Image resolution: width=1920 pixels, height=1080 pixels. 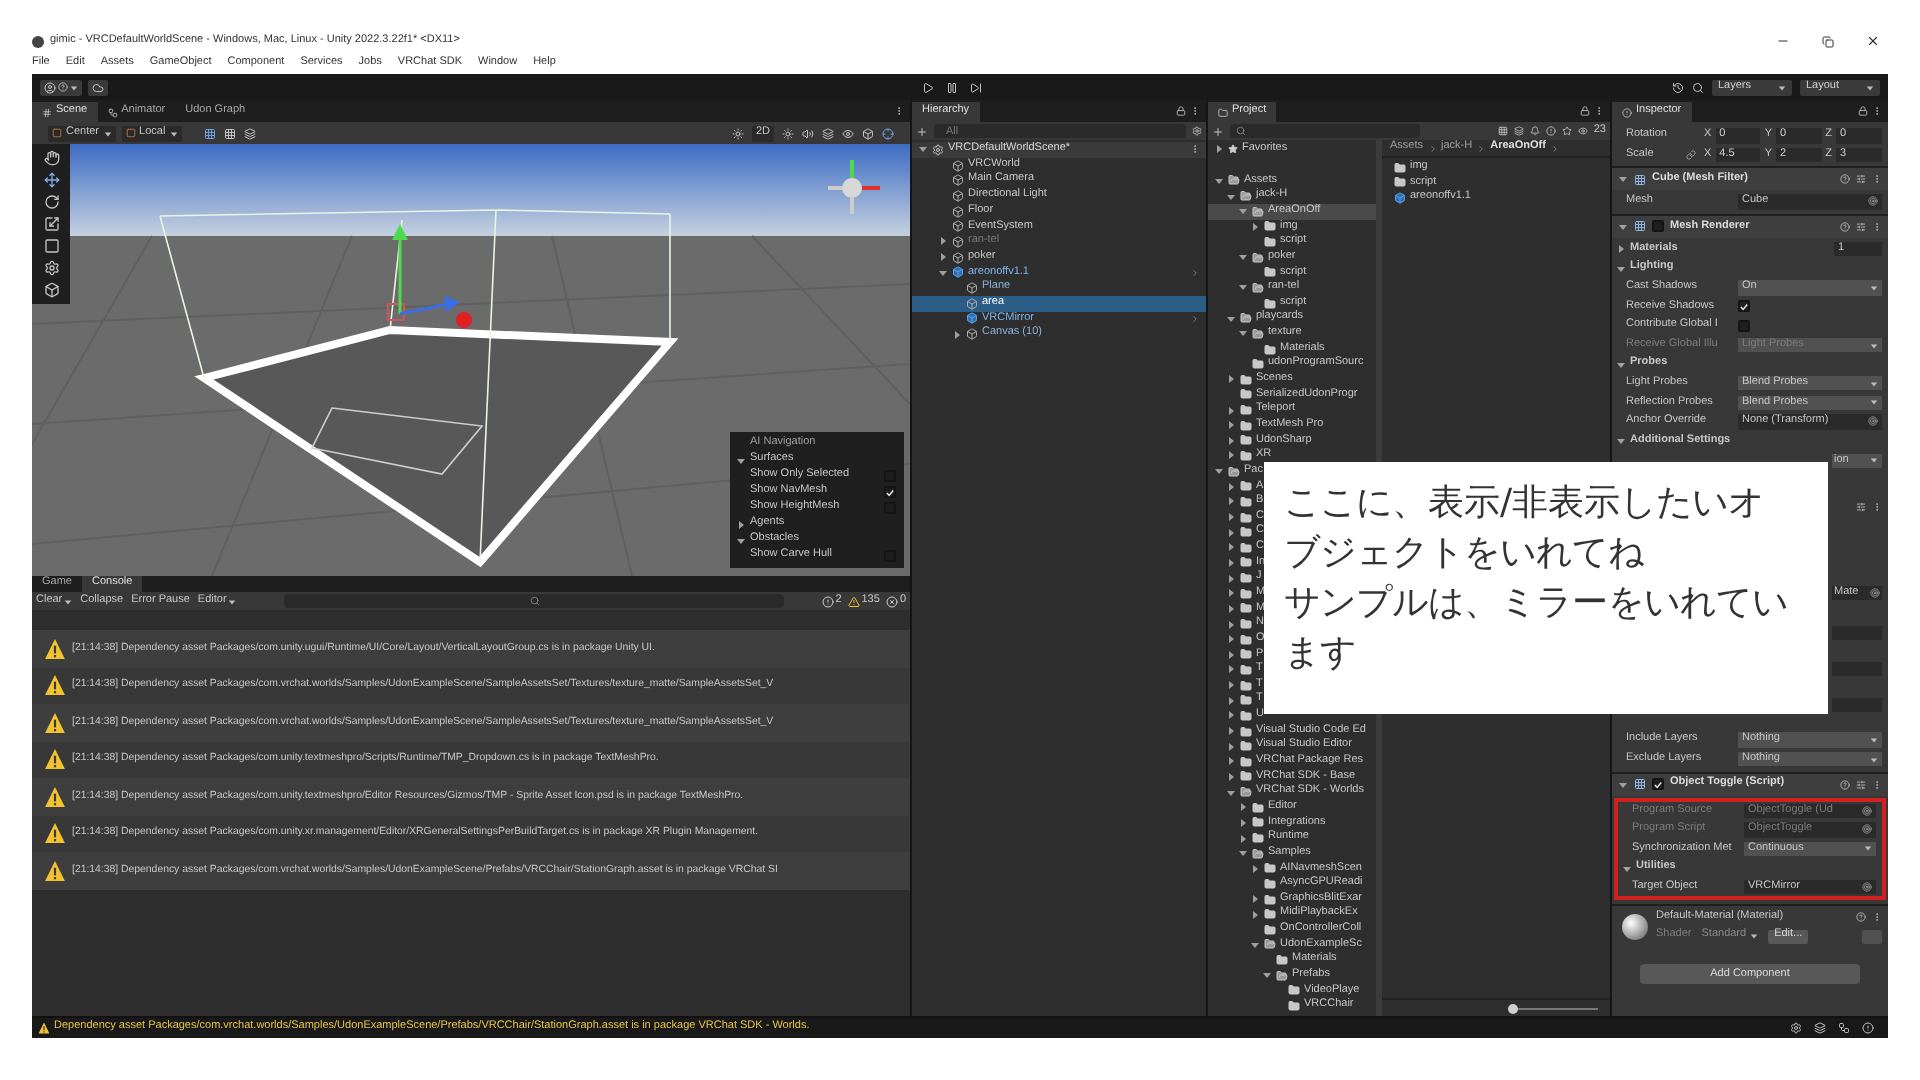 What do you see at coordinates (888, 133) in the screenshot?
I see `camera-icon` at bounding box center [888, 133].